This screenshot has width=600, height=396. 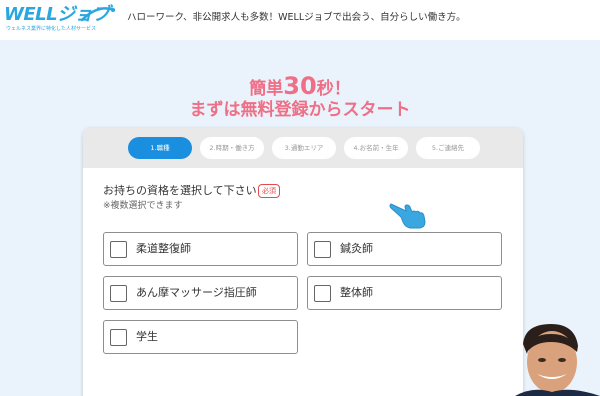 I want to click on step-progress-bar: 1.職種 2.時期・働き方 3.通勤エリア 4.お名前・生年 5.ご連絡先, so click(x=303, y=148).